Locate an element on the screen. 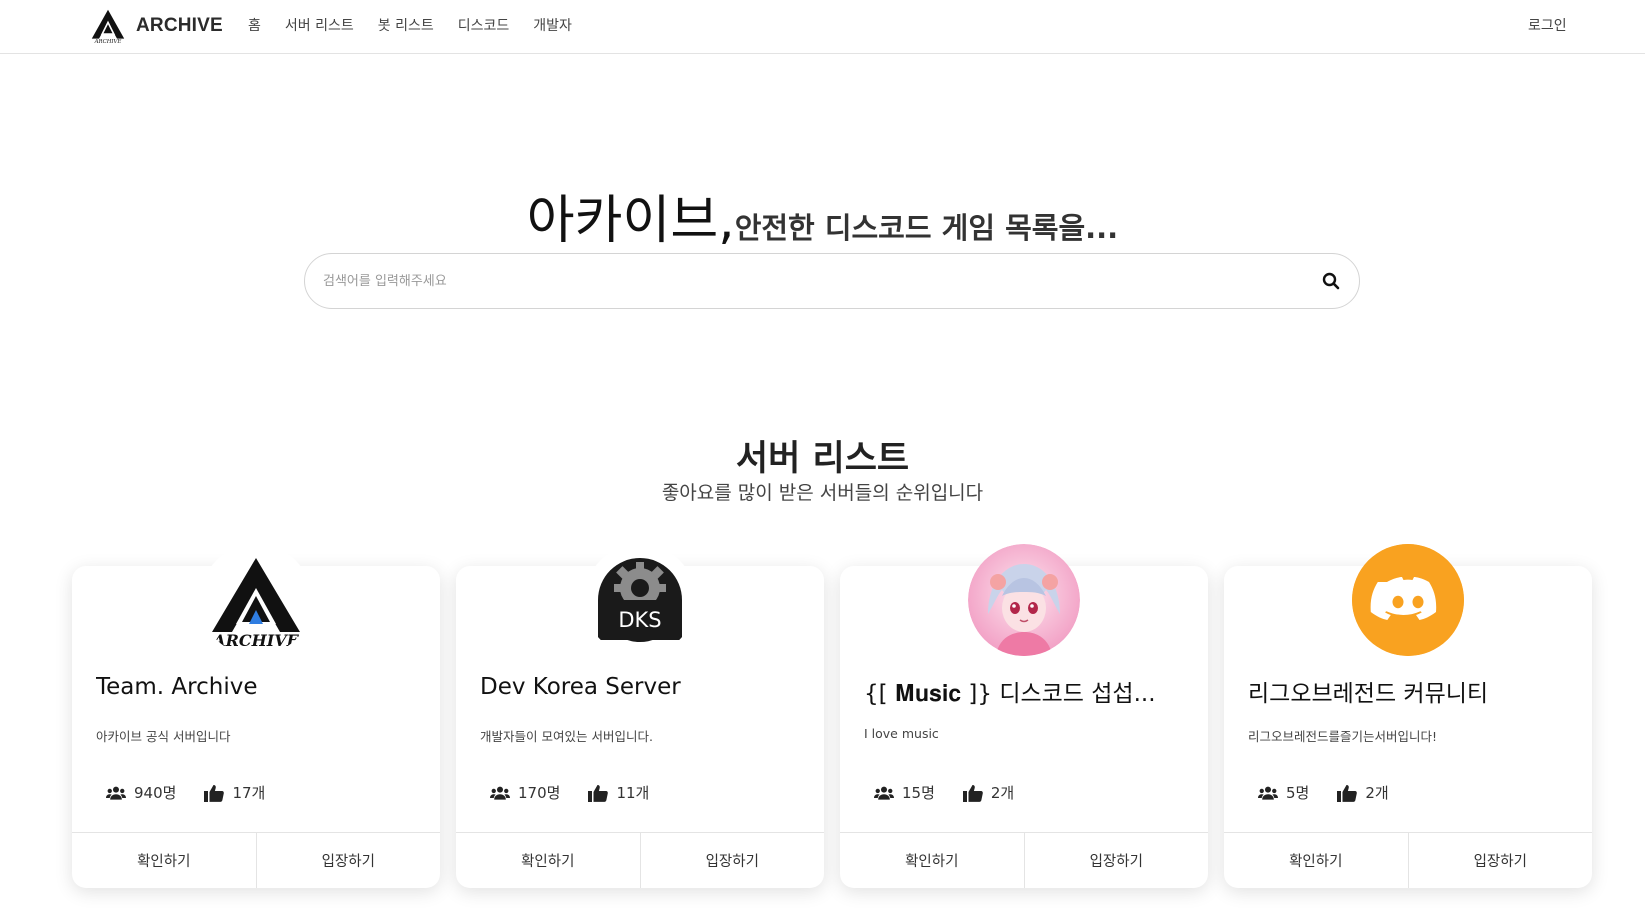  svg-text: DKS is located at coordinates (639, 620).